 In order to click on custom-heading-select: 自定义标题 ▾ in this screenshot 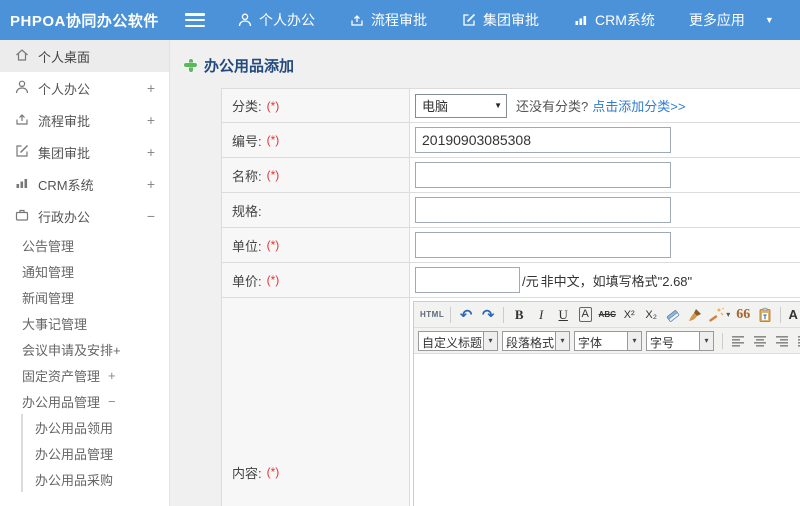, I will do `click(458, 340)`.